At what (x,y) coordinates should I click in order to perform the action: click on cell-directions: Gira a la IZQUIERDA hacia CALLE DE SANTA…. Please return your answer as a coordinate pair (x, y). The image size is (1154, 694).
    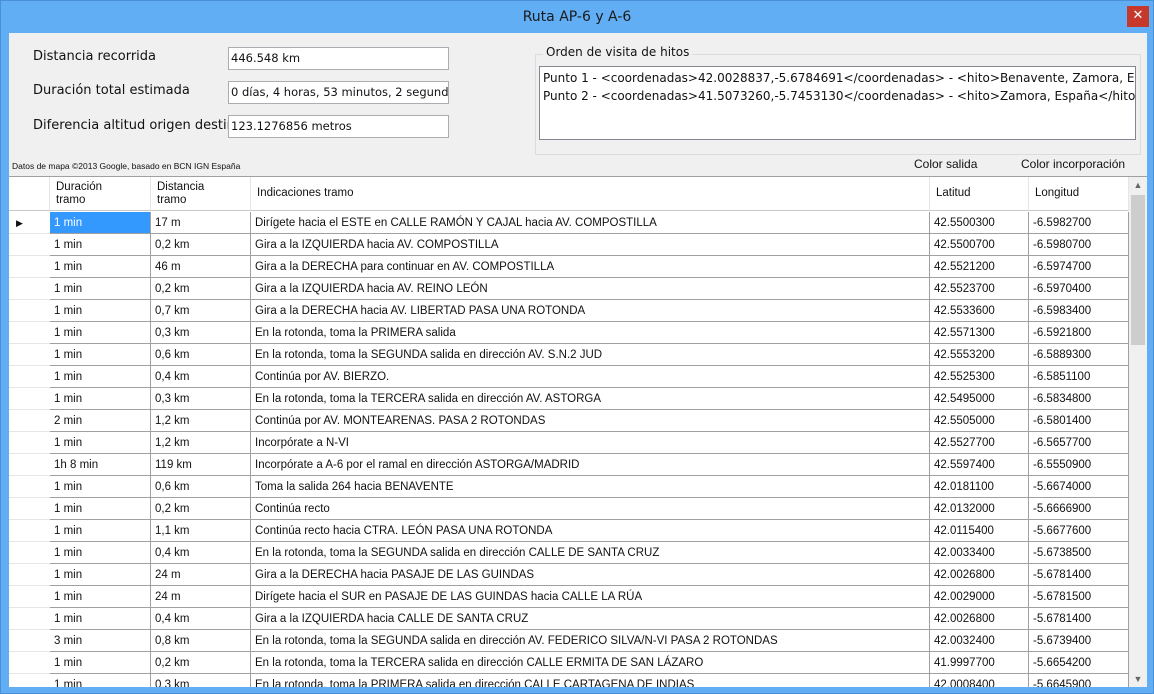
    Looking at the image, I should click on (590, 619).